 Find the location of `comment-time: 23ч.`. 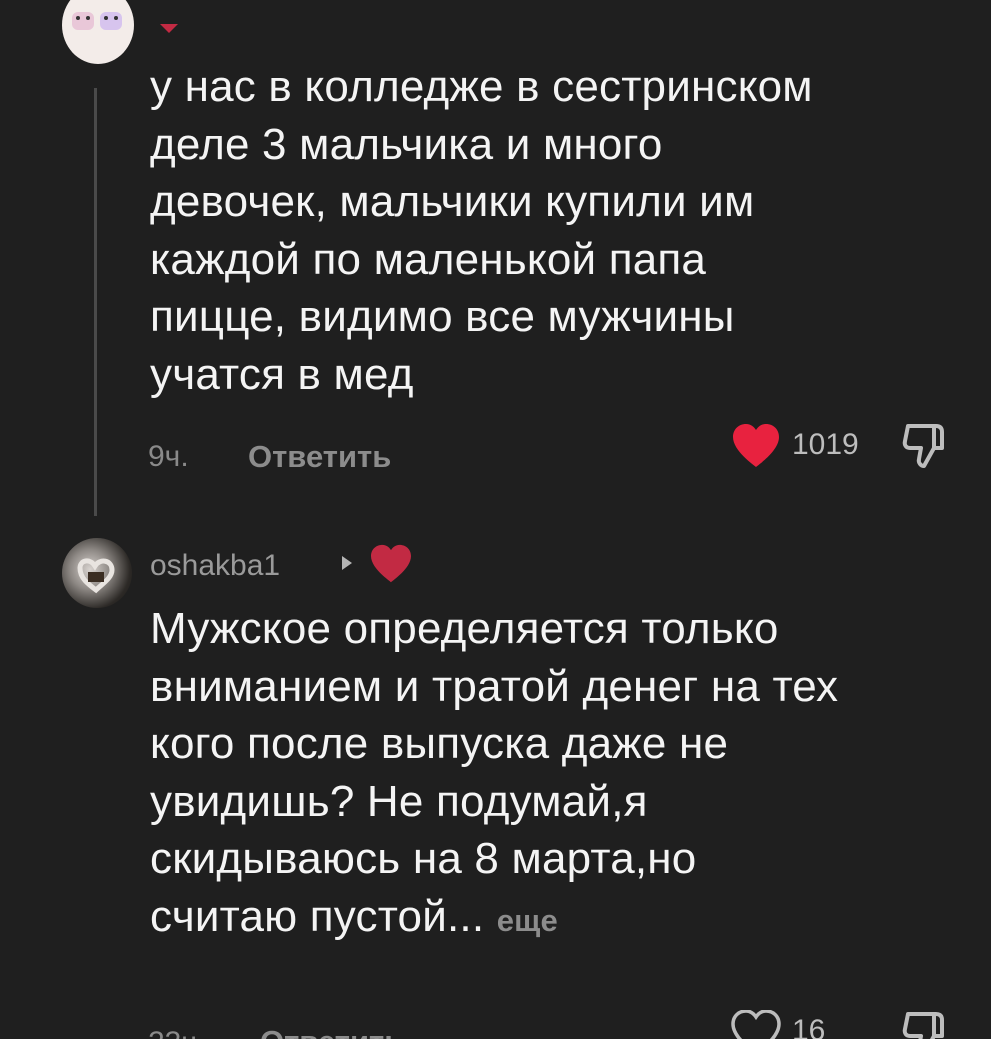

comment-time: 23ч. is located at coordinates (176, 1032).